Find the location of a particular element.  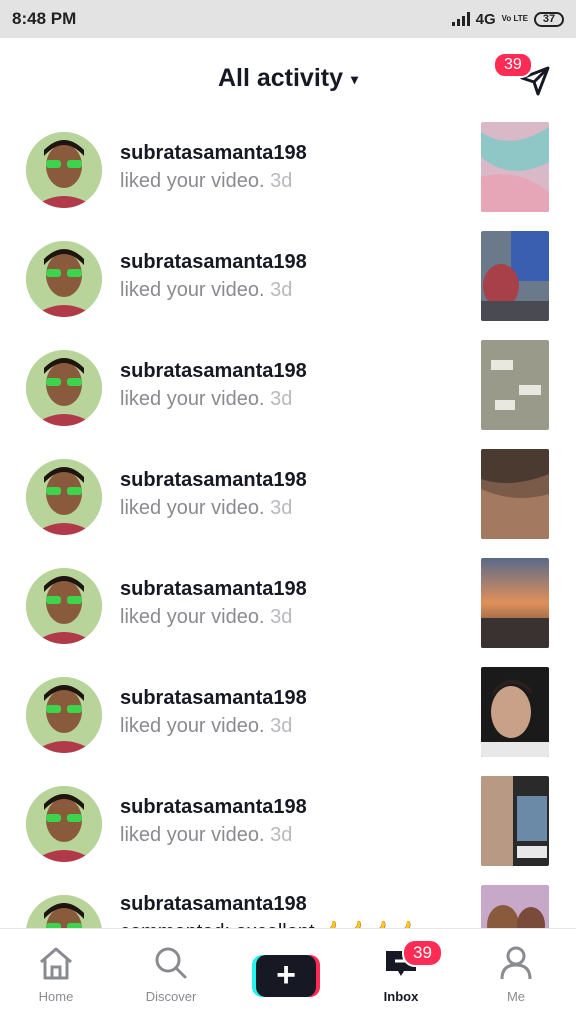

nav-inbox-label: Inbox is located at coordinates (401, 996).